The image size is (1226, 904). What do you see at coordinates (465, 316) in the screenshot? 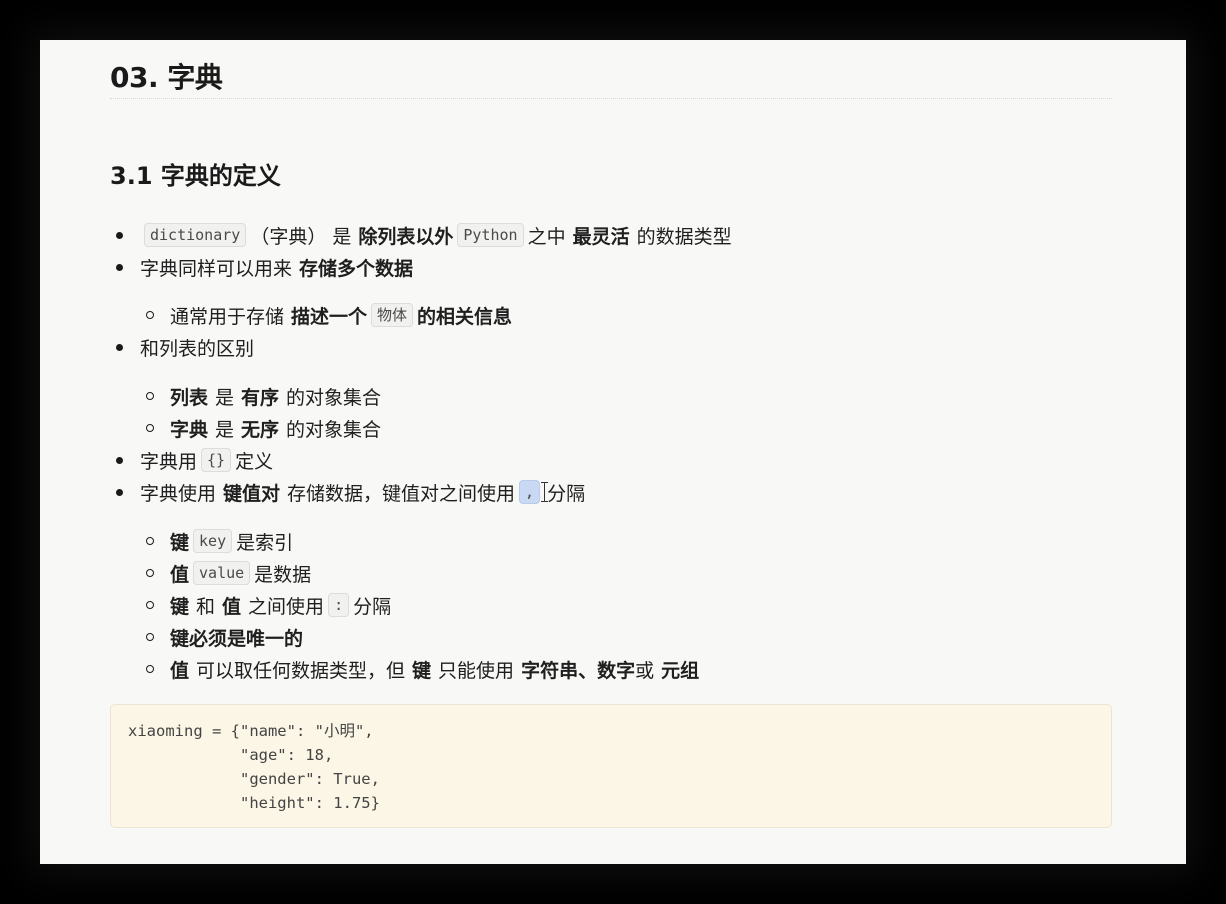
I see `bold-text: 的相关信息` at bounding box center [465, 316].